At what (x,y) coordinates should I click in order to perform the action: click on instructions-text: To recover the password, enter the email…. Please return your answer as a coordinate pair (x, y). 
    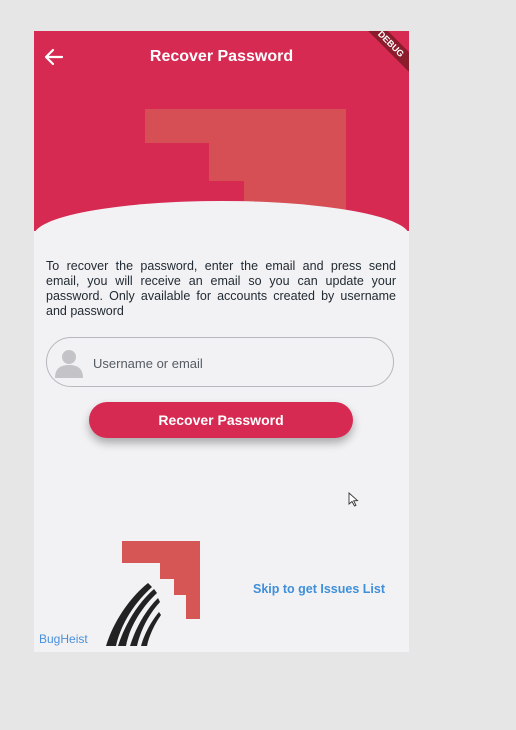
    Looking at the image, I should click on (221, 288).